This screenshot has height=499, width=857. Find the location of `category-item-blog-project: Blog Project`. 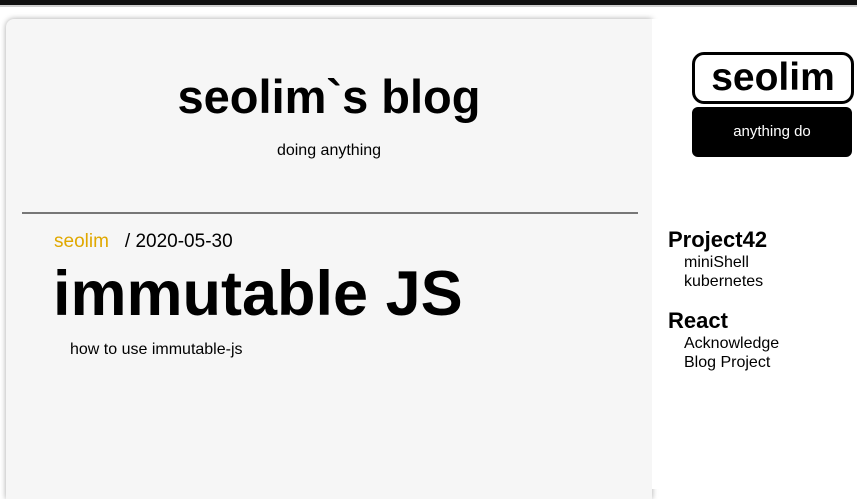

category-item-blog-project: Blog Project is located at coordinates (723, 362).